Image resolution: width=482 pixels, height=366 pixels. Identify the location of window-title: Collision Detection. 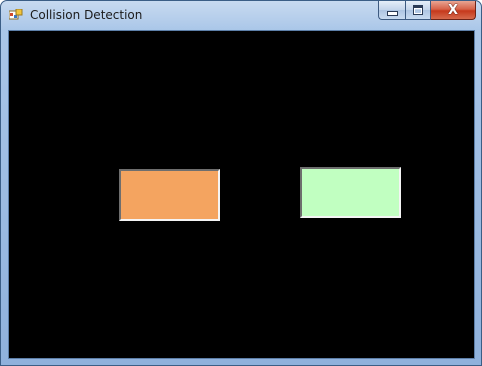
(86, 15).